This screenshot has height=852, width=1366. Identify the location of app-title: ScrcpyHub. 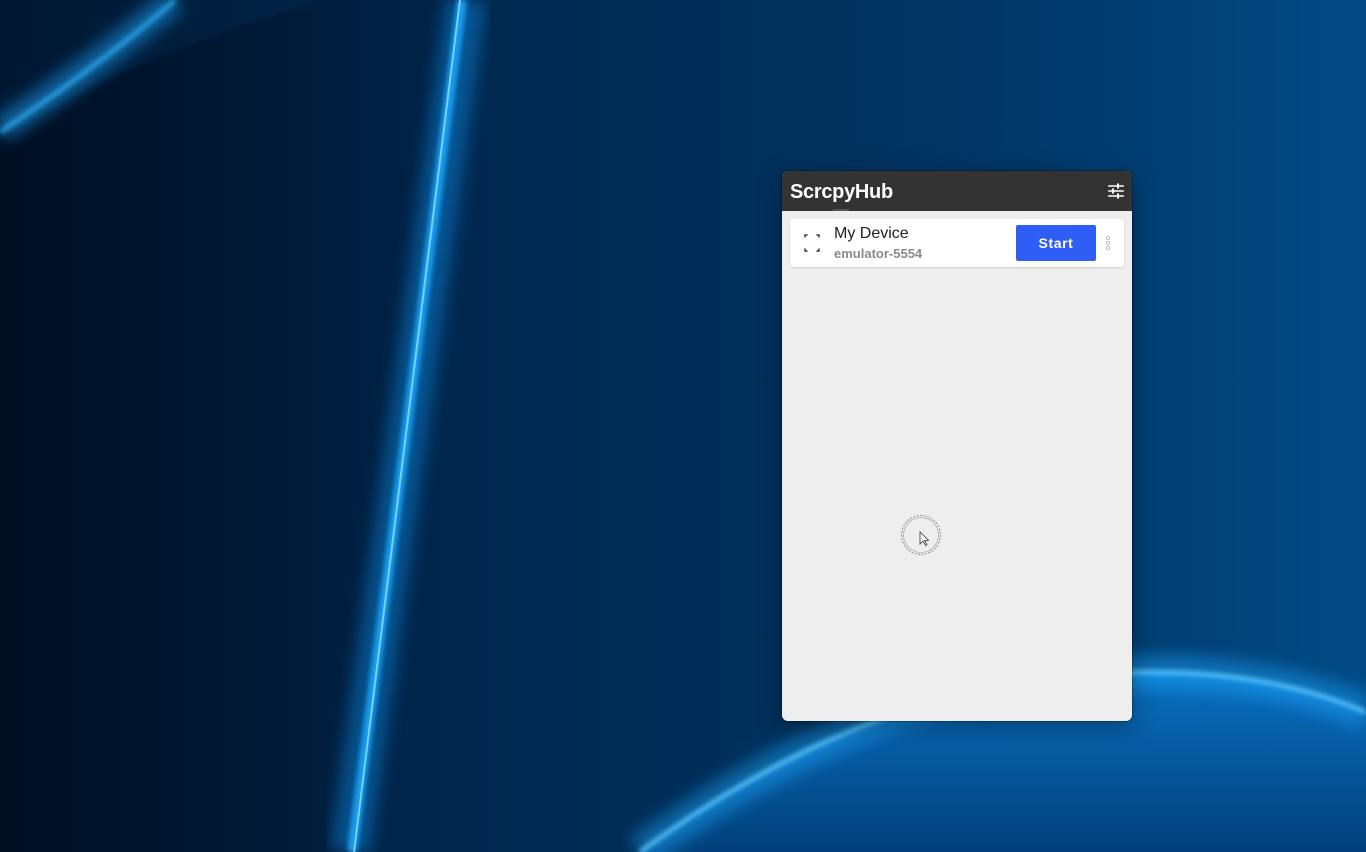
(841, 192).